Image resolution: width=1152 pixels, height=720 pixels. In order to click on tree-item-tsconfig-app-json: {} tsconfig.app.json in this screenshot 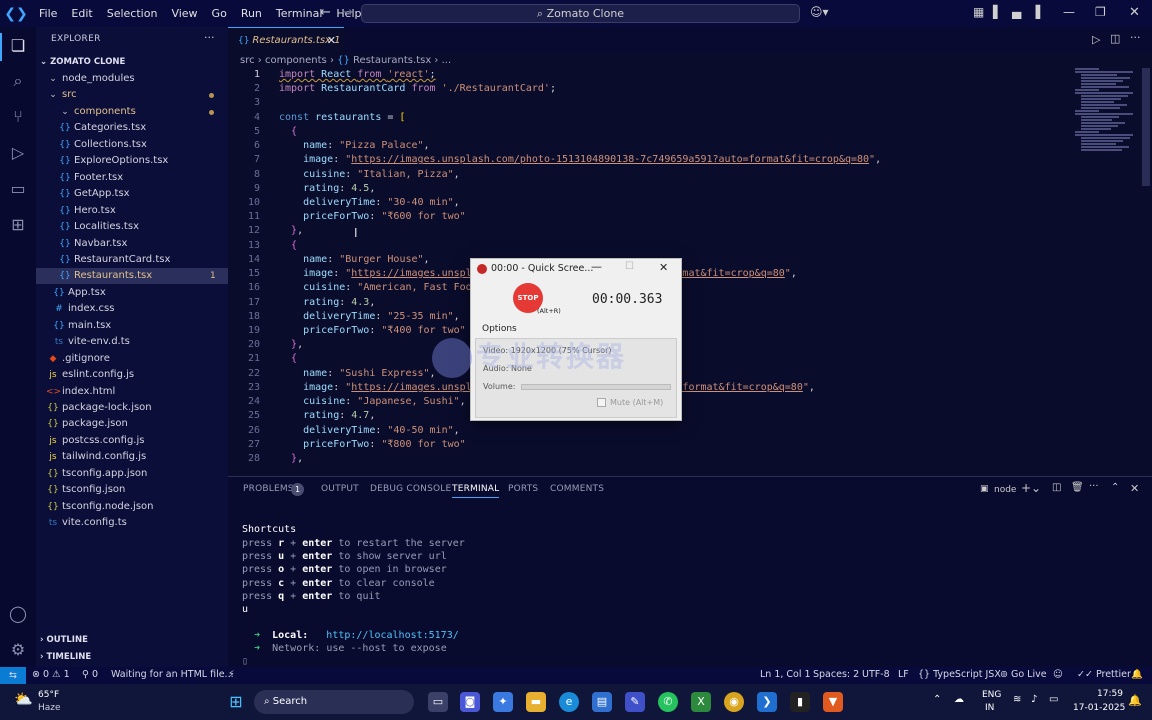, I will do `click(96, 474)`.